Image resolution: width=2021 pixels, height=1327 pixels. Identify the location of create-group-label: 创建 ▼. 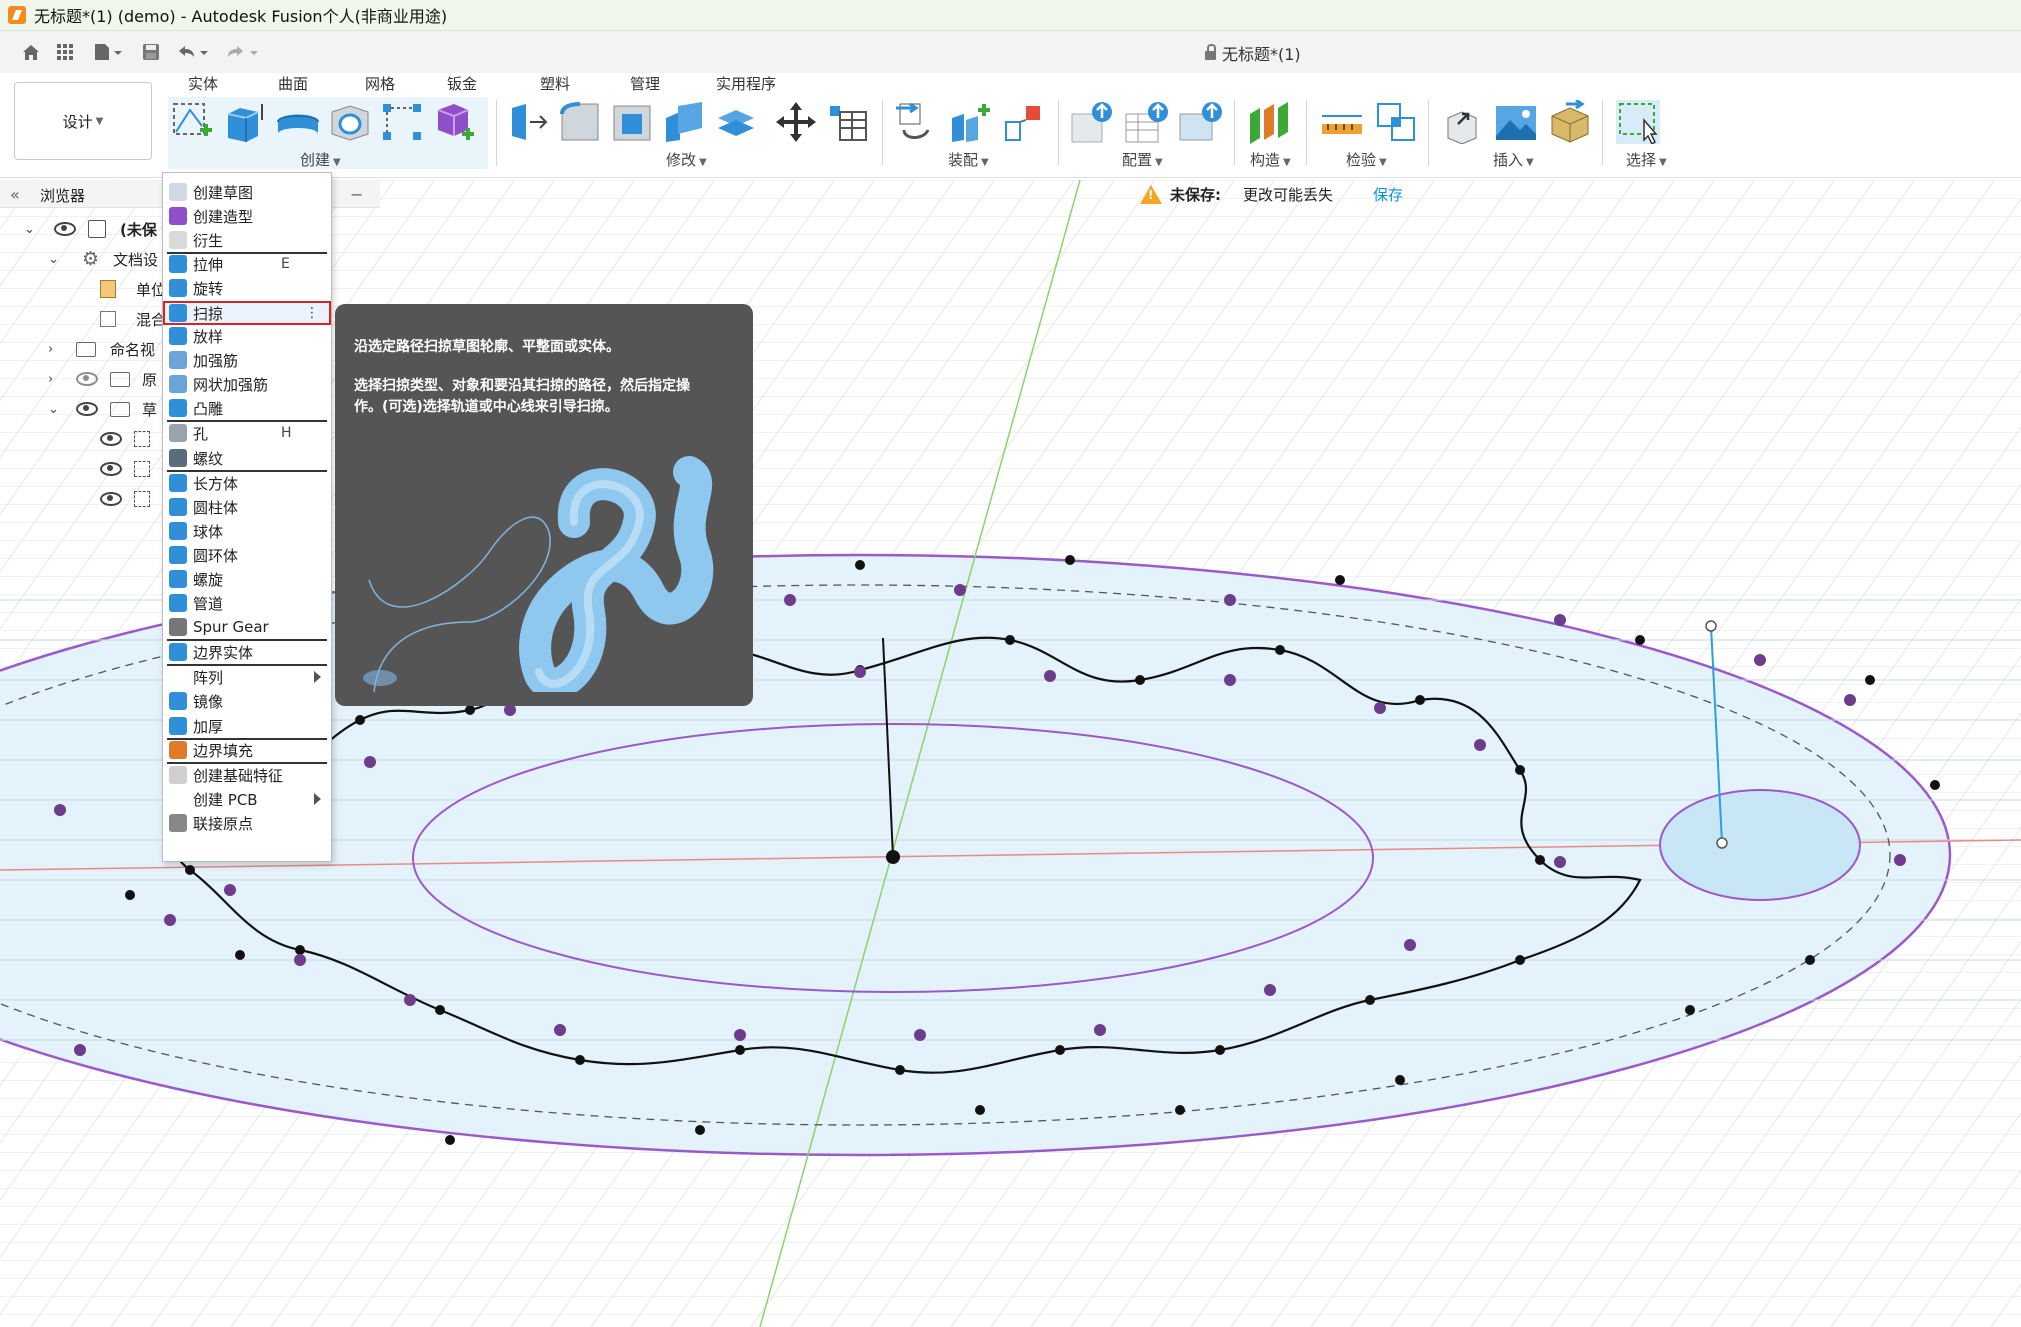
(320, 159).